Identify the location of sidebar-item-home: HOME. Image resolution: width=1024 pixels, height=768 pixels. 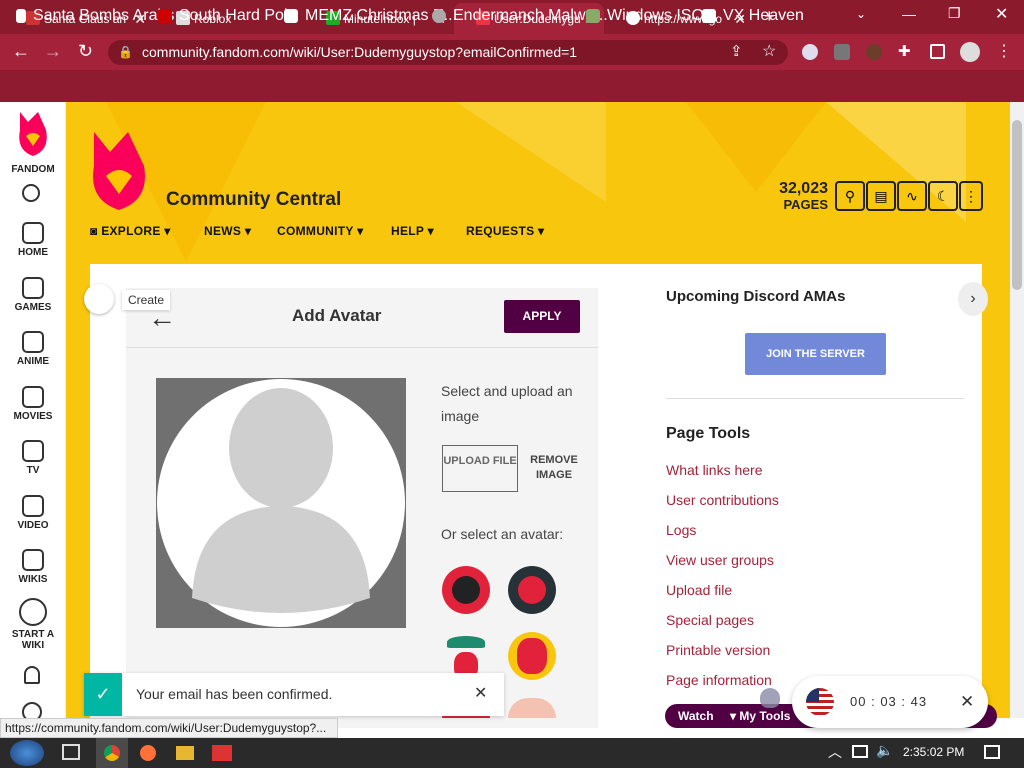
(33, 240).